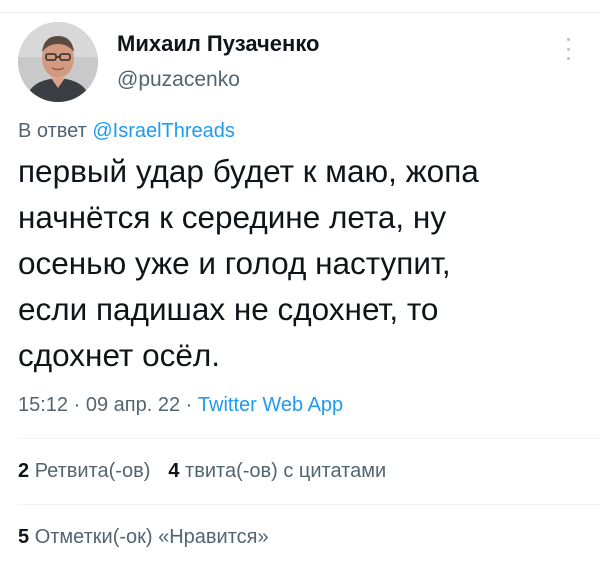 Image resolution: width=600 pixels, height=575 pixels. I want to click on retweet-stats-row: 2 Ретвита(-ов) 4 твита(-ов) с цитатами, so click(202, 471).